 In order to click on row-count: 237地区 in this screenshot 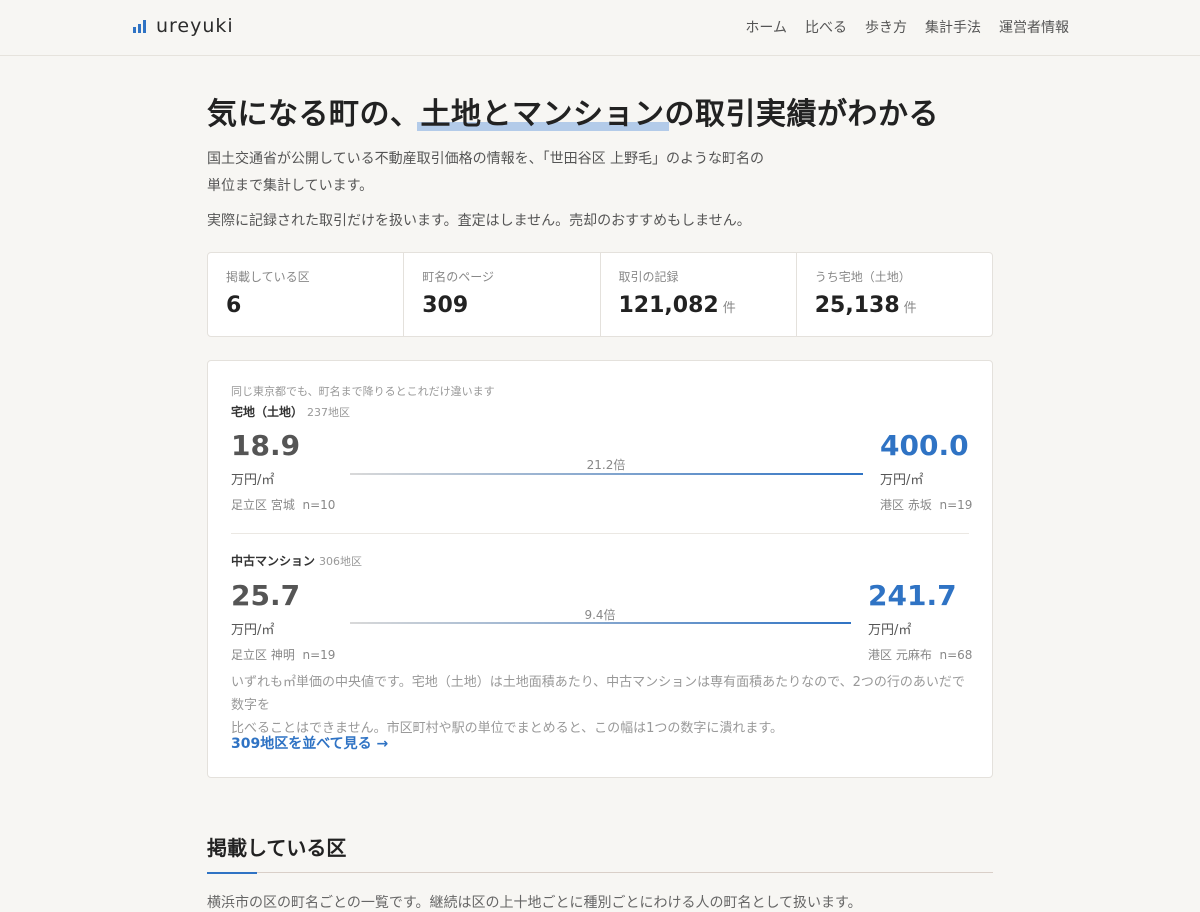, I will do `click(329, 412)`.